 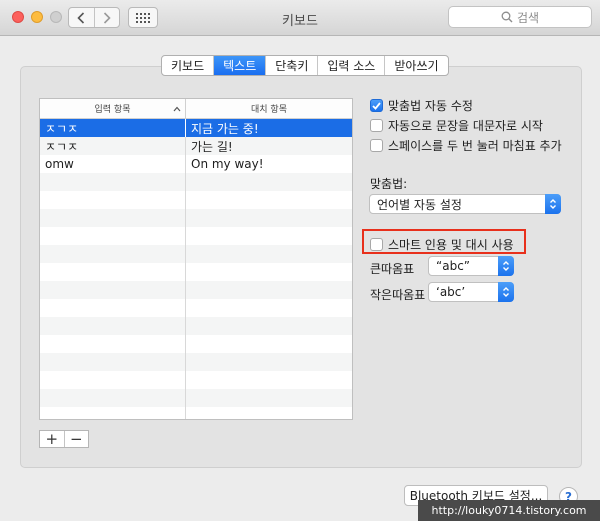 I want to click on table-row: ㅈㄱㅈ 가는 길!, so click(x=196, y=146).